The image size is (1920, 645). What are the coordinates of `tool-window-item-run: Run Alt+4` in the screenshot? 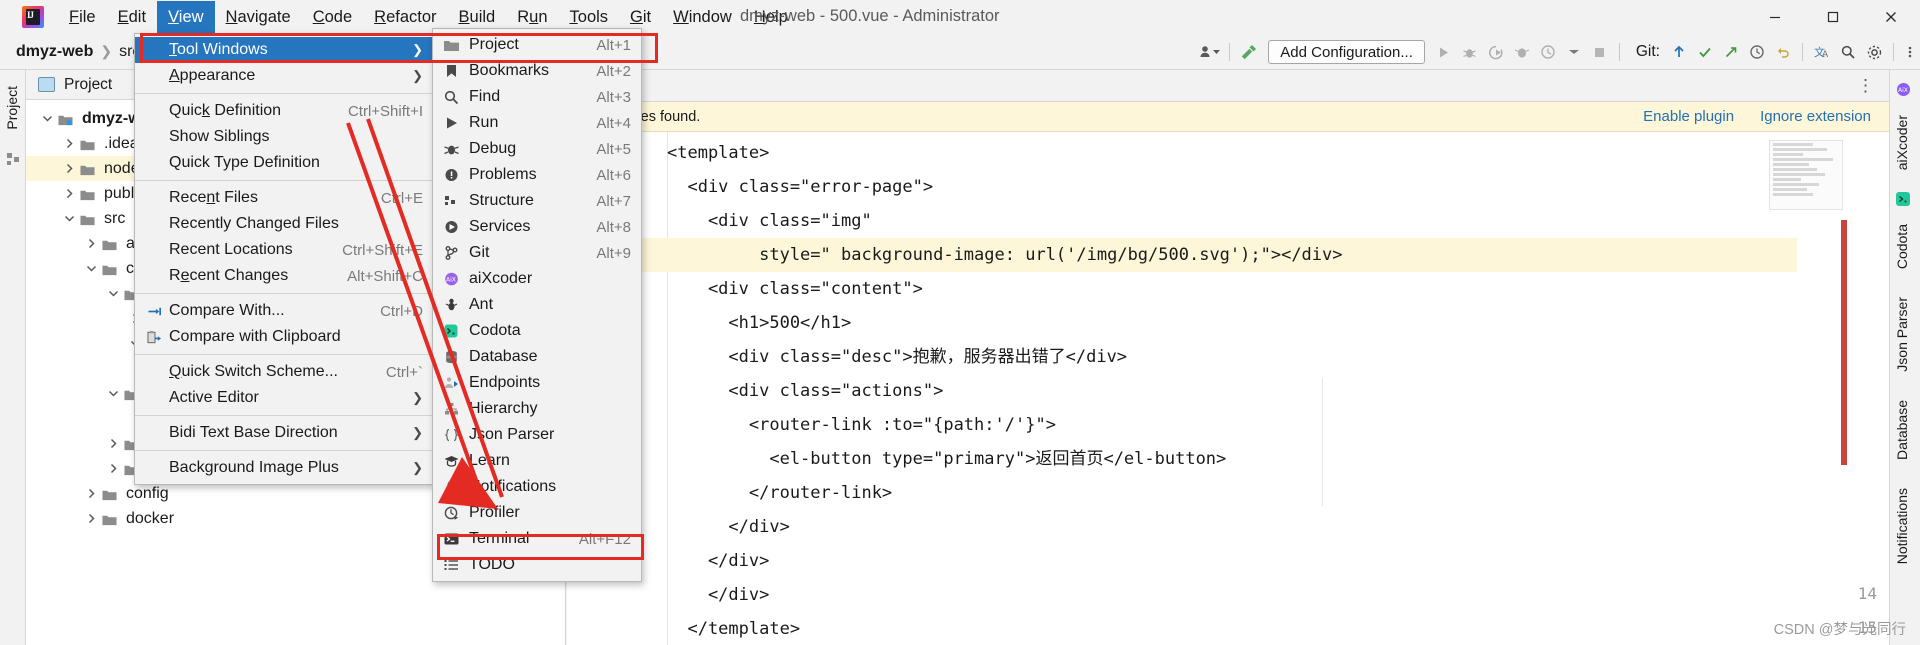 It's located at (537, 123).